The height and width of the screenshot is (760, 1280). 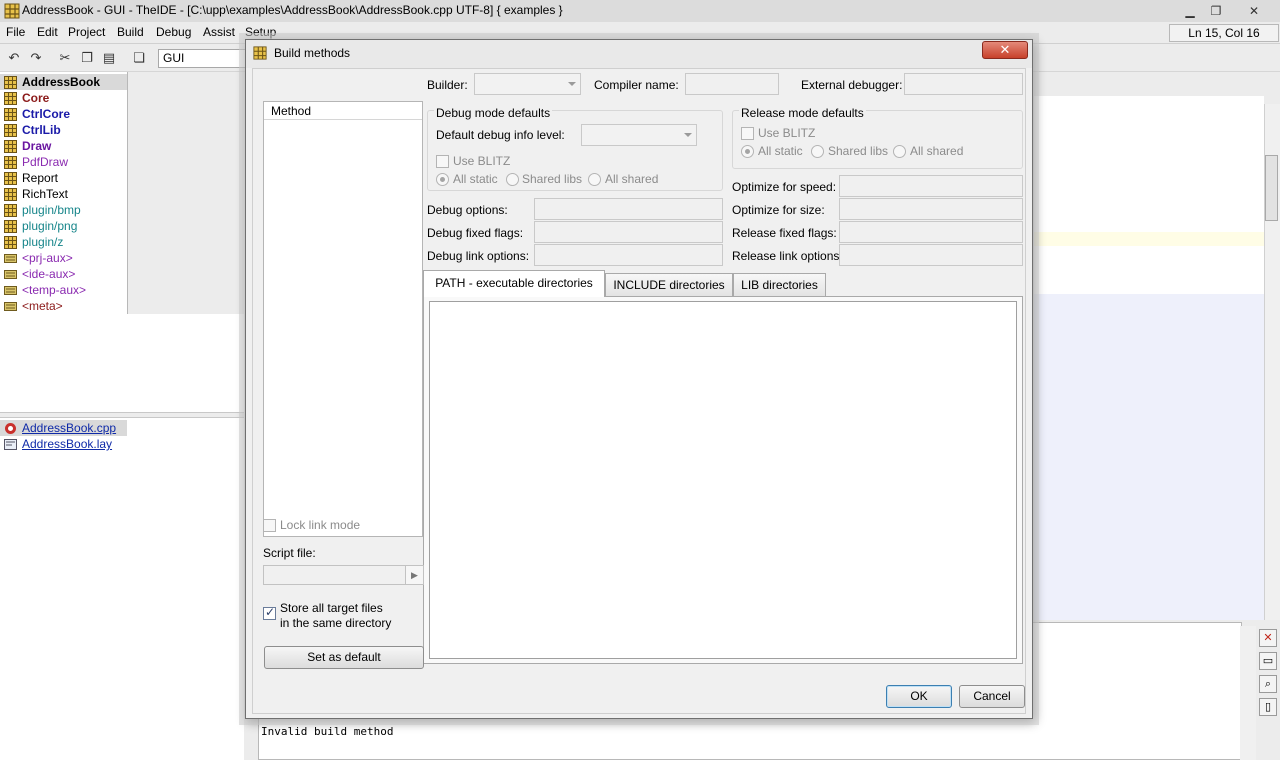 I want to click on package-item: Draw, so click(x=63, y=146).